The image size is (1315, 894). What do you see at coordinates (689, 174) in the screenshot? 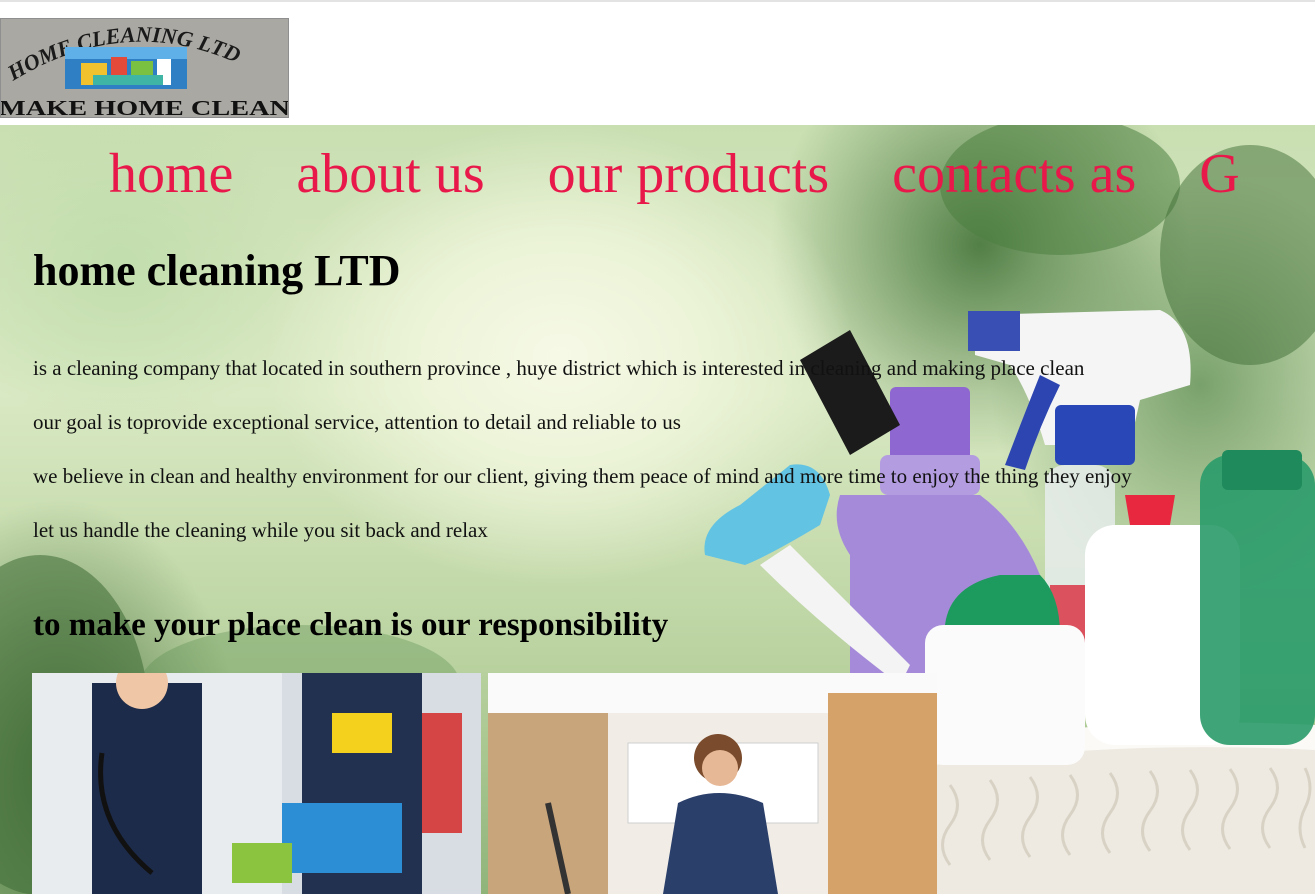
I see `nav-link-our-products: our products` at bounding box center [689, 174].